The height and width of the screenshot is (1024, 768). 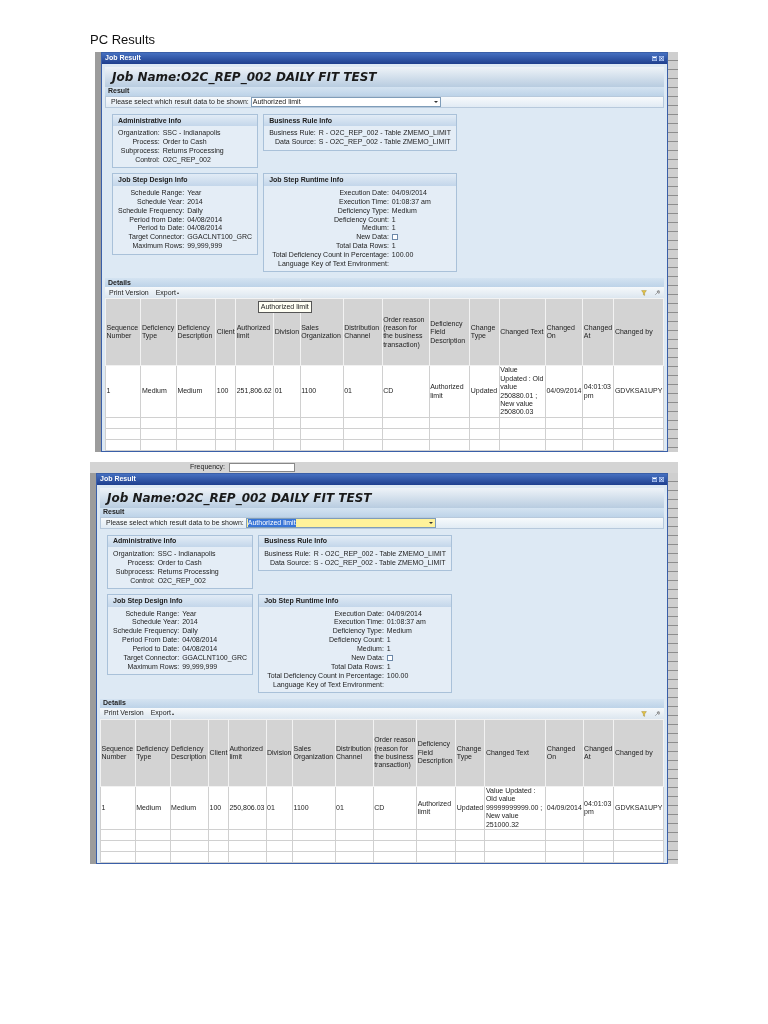 I want to click on frequency-dropdown, so click(x=262, y=467).